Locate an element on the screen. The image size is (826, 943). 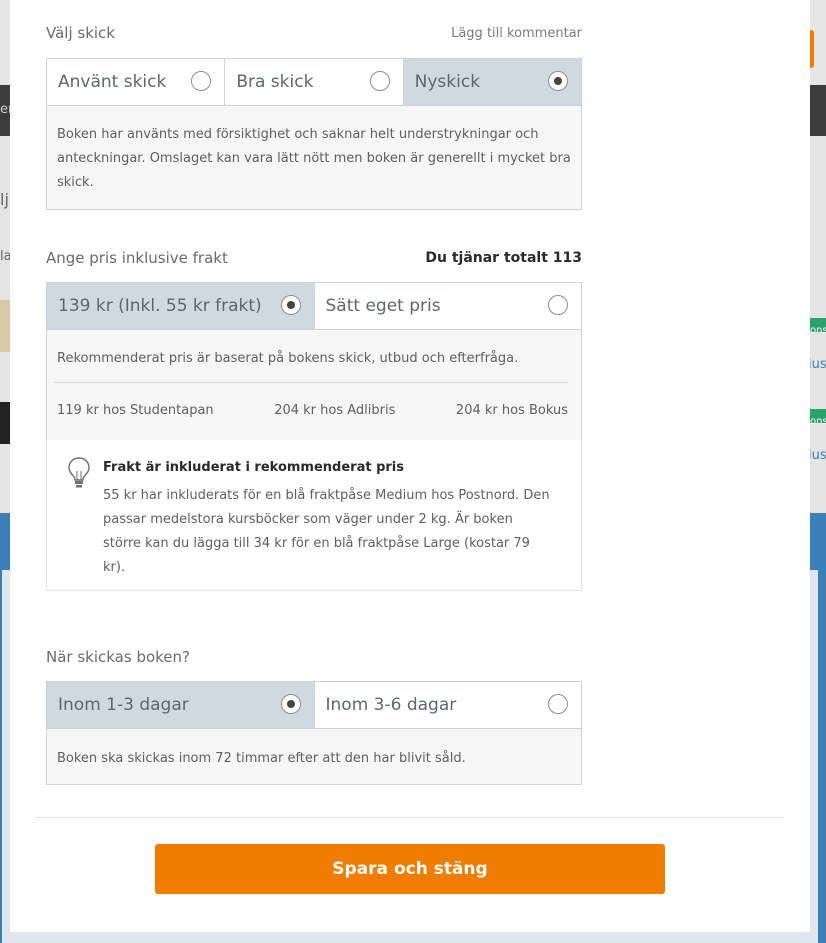
price-option-label: 139 kr (Inkl. 55 kr frakt) is located at coordinates (160, 306).